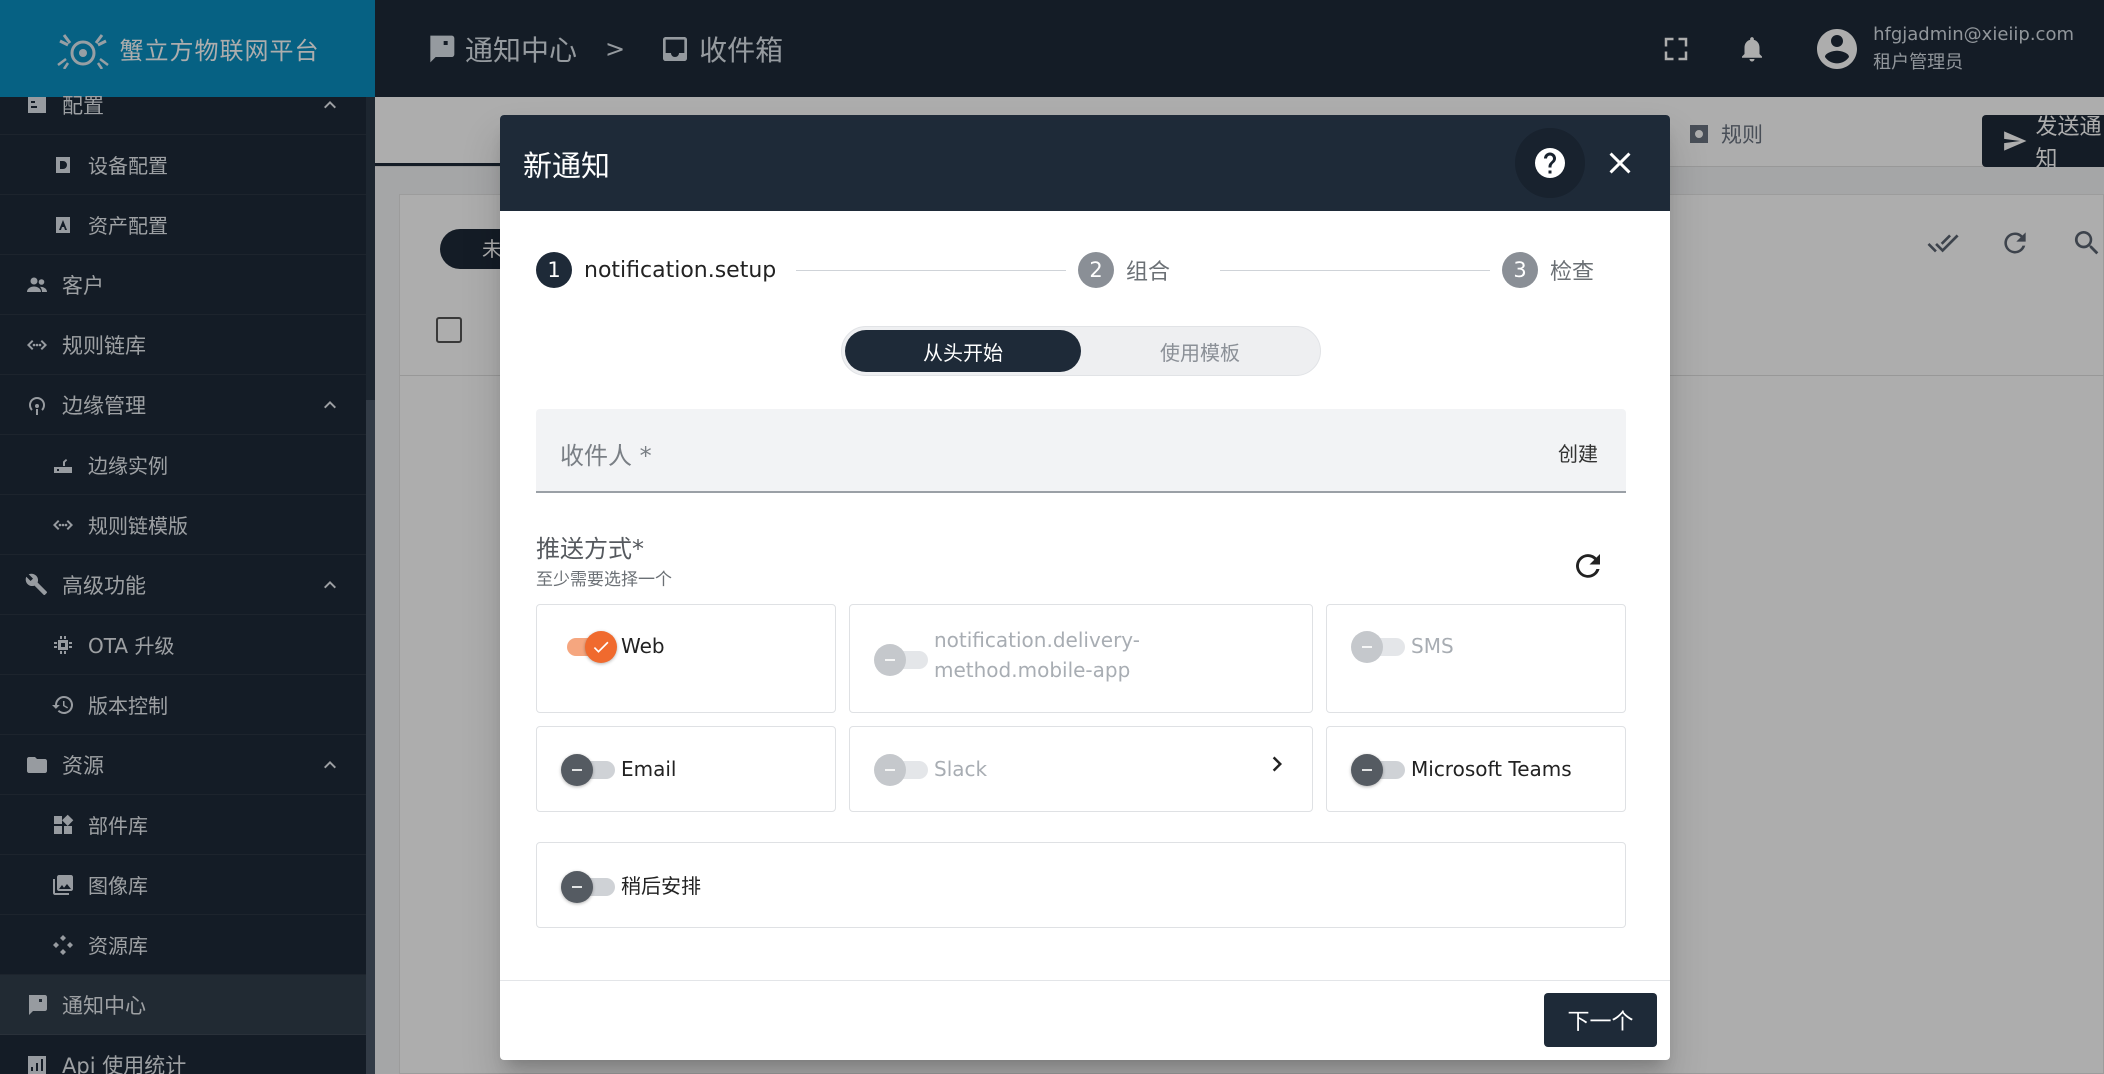  Describe the element at coordinates (1037, 655) in the screenshot. I see `mobile-app-label: notification.delivery-method.mobile-app` at that location.